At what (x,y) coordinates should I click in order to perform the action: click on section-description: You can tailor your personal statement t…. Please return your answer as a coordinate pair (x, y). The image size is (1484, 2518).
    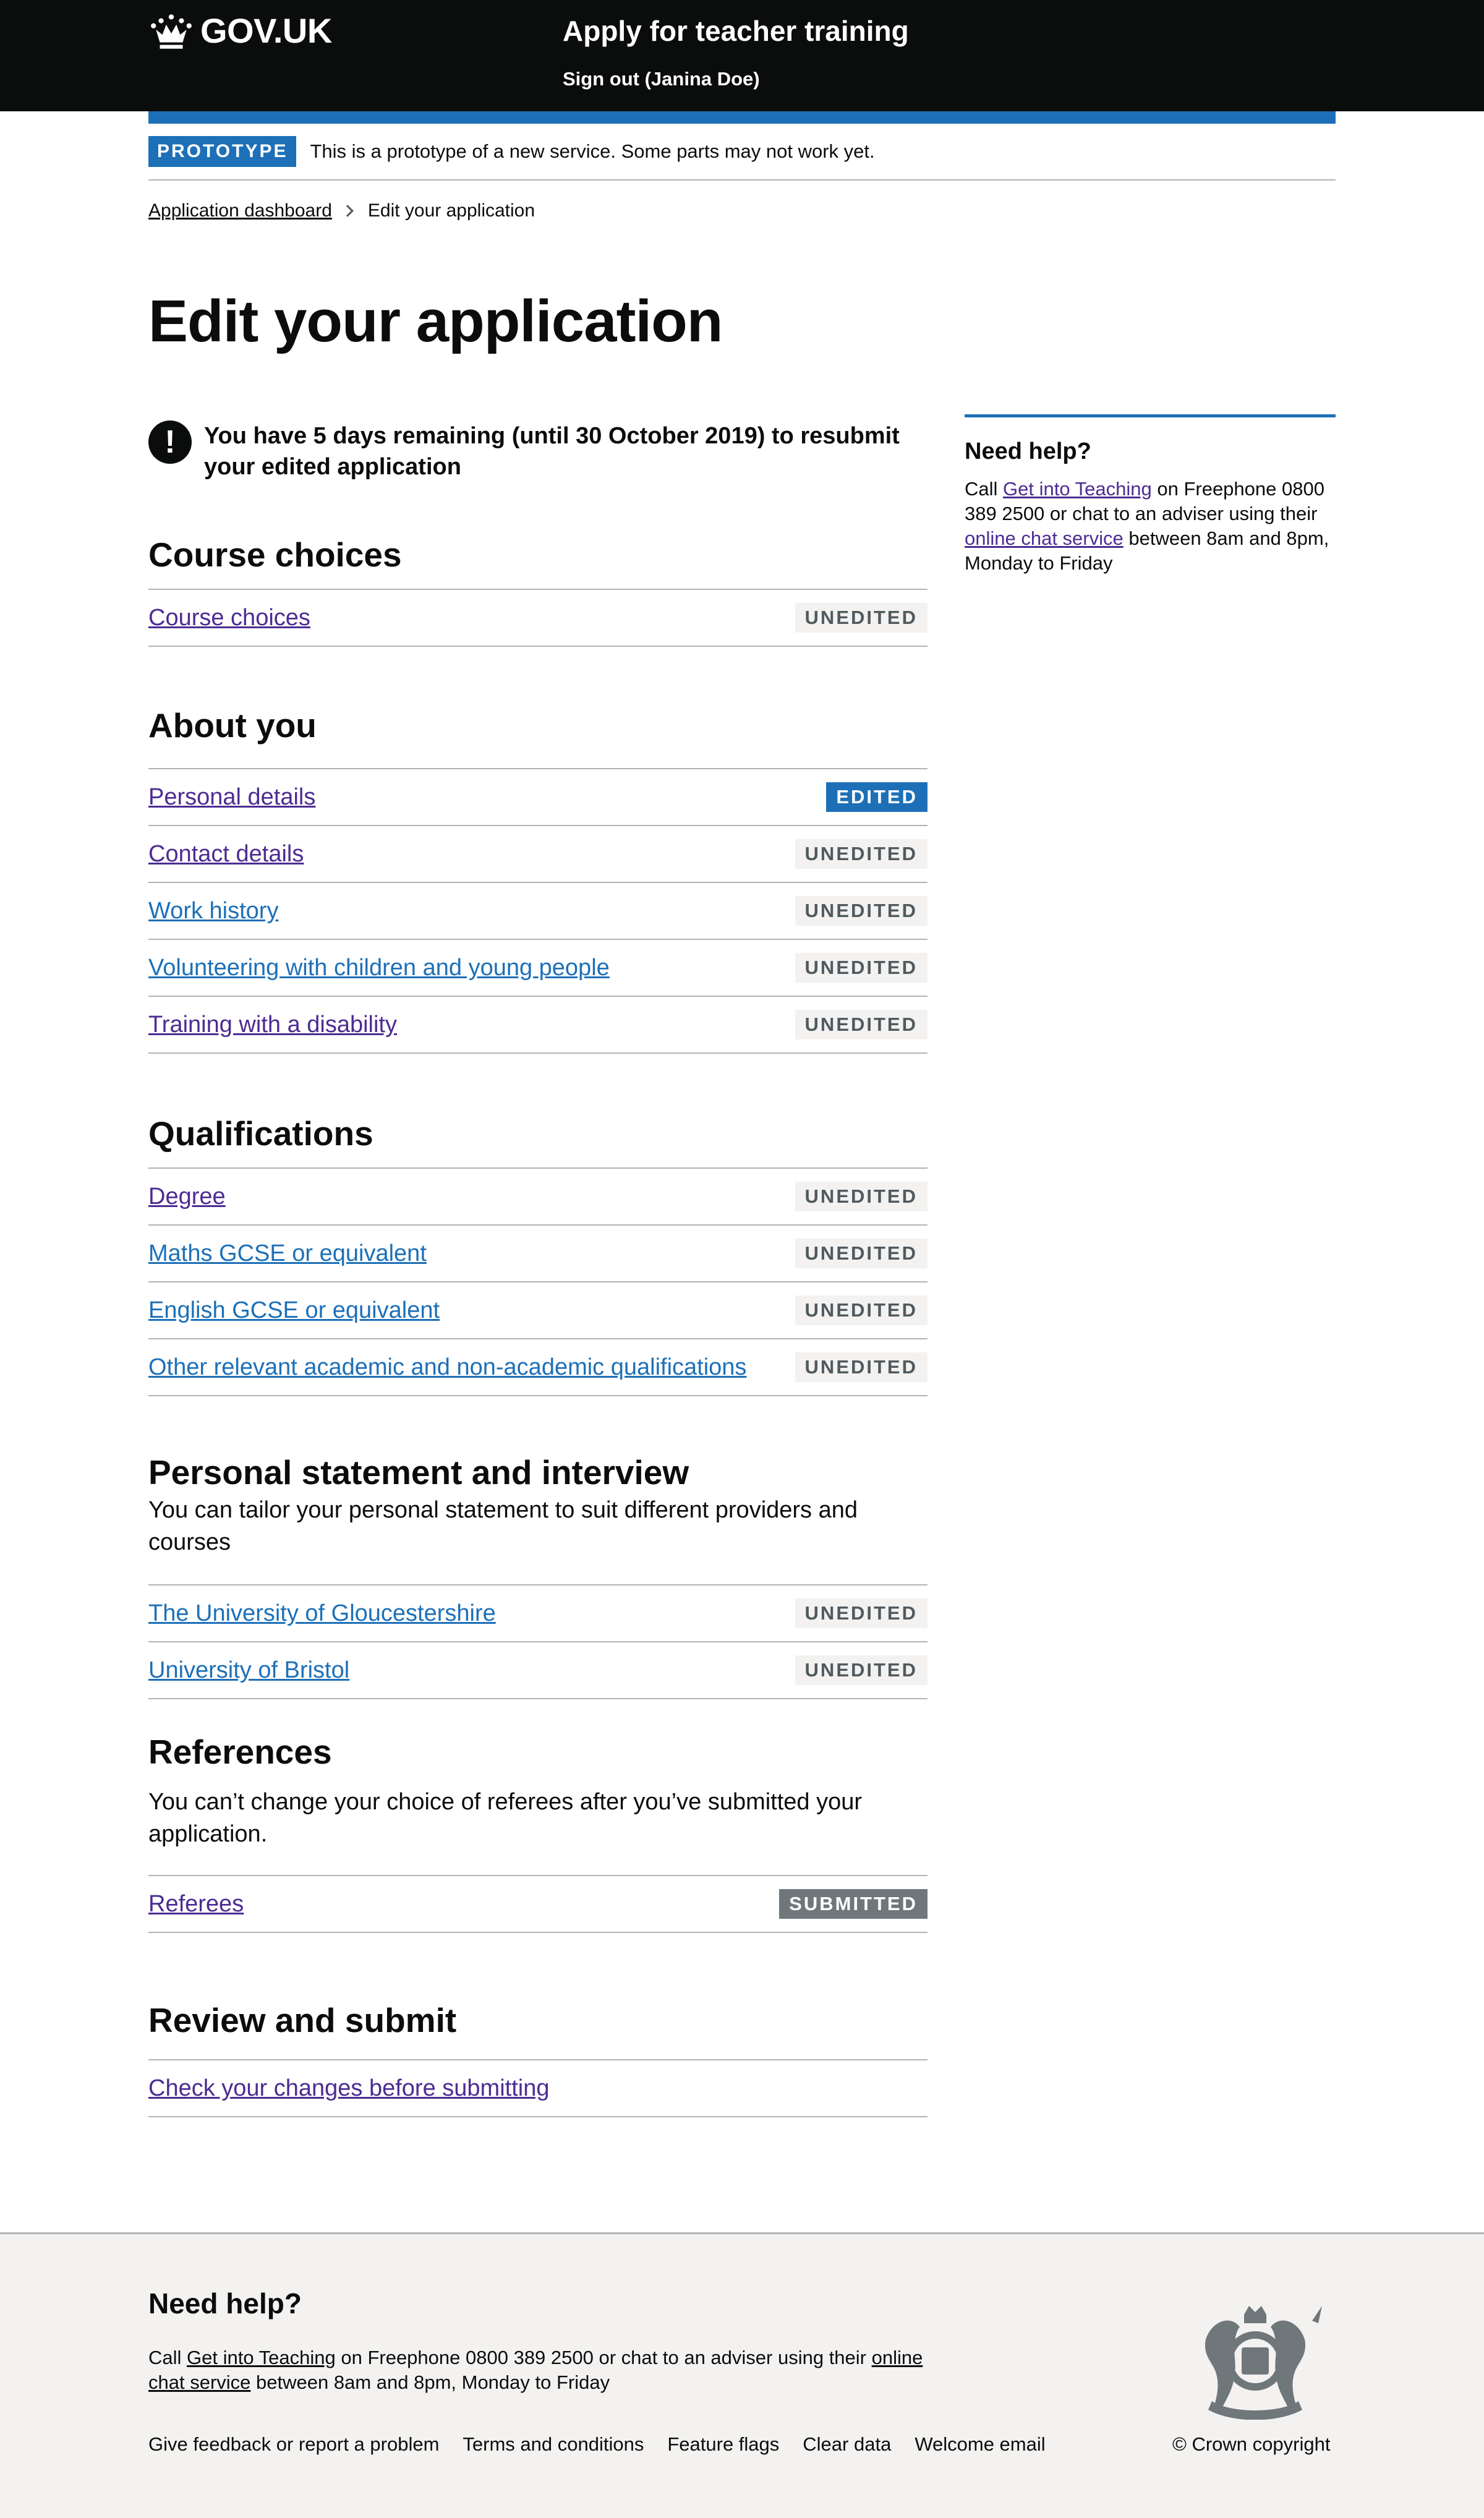
    Looking at the image, I should click on (503, 1526).